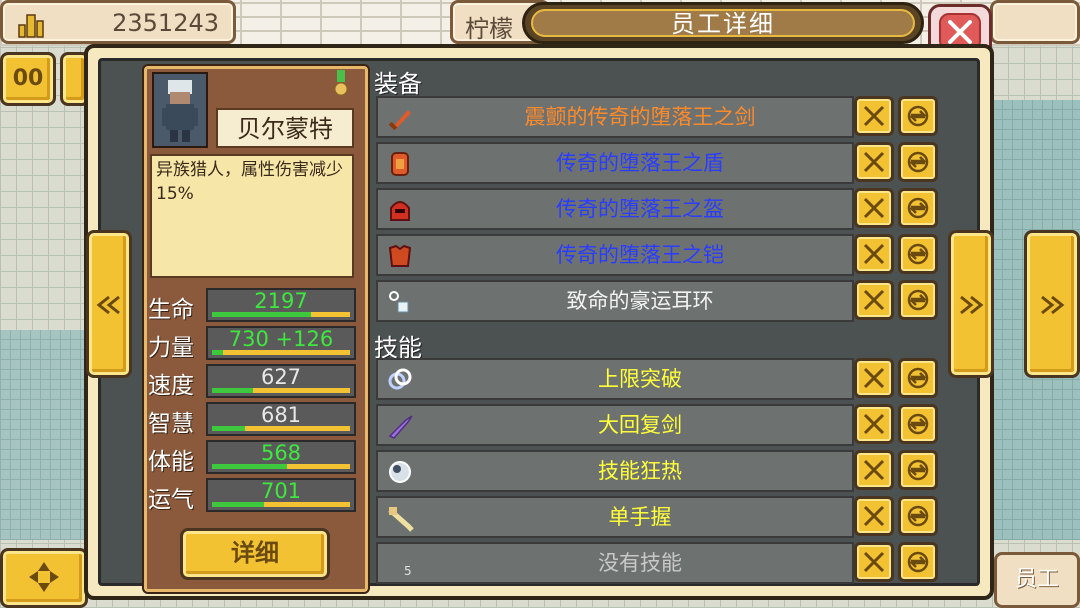  Describe the element at coordinates (640, 209) in the screenshot. I see `equipment-name: 传奇的堕落王之盔` at that location.